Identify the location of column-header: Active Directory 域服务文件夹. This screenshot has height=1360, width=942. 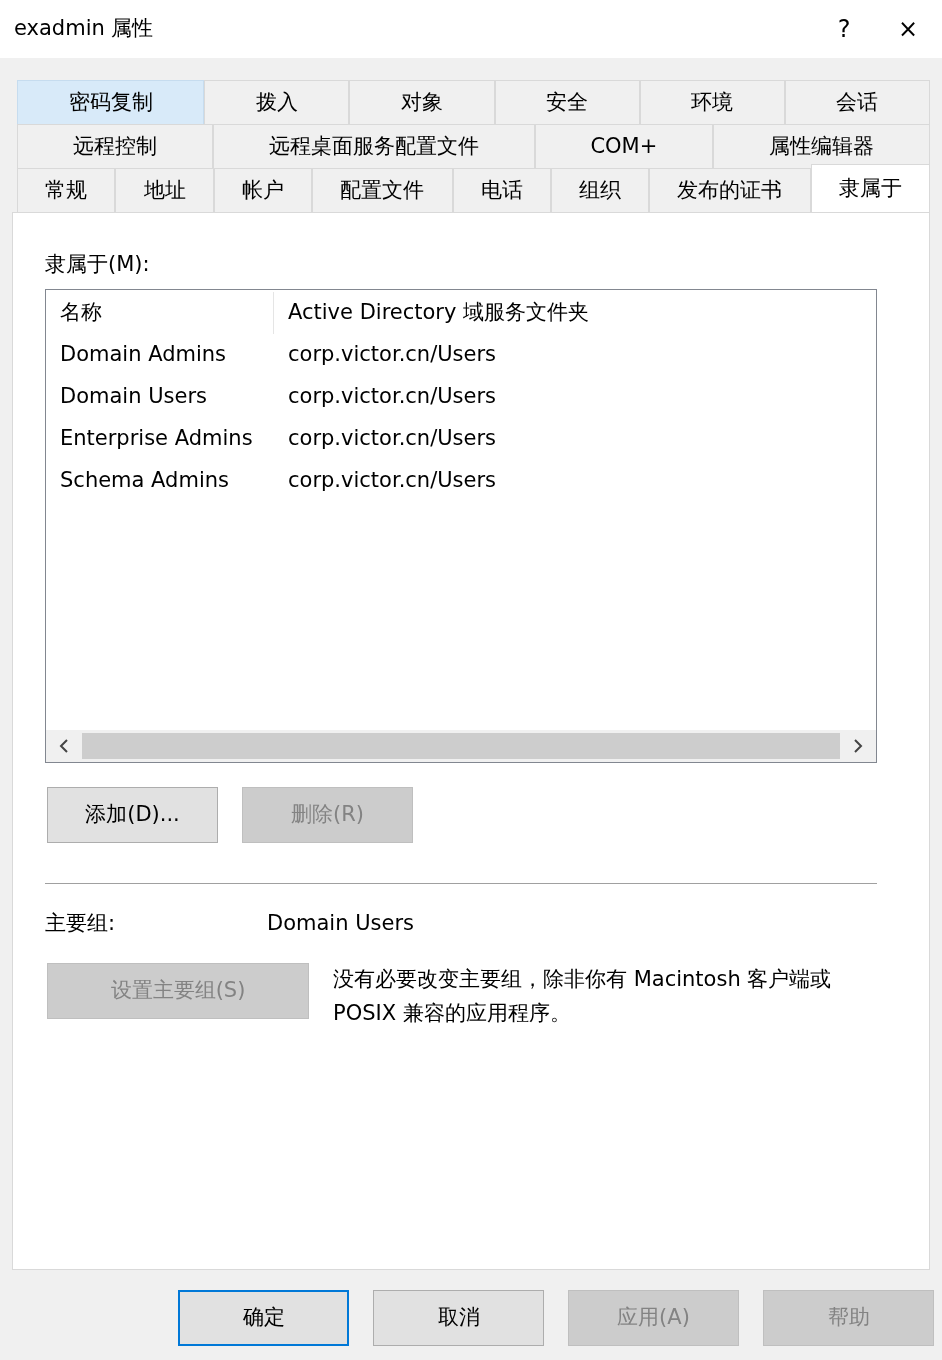
(432, 312).